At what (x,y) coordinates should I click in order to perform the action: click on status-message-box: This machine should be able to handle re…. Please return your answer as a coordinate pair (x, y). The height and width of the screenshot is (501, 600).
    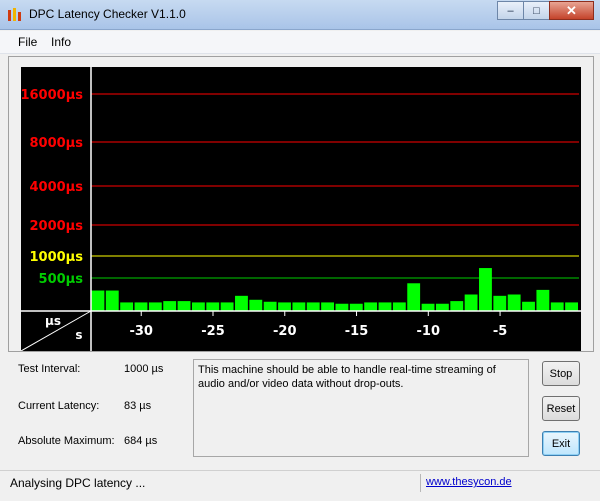
    Looking at the image, I should click on (361, 408).